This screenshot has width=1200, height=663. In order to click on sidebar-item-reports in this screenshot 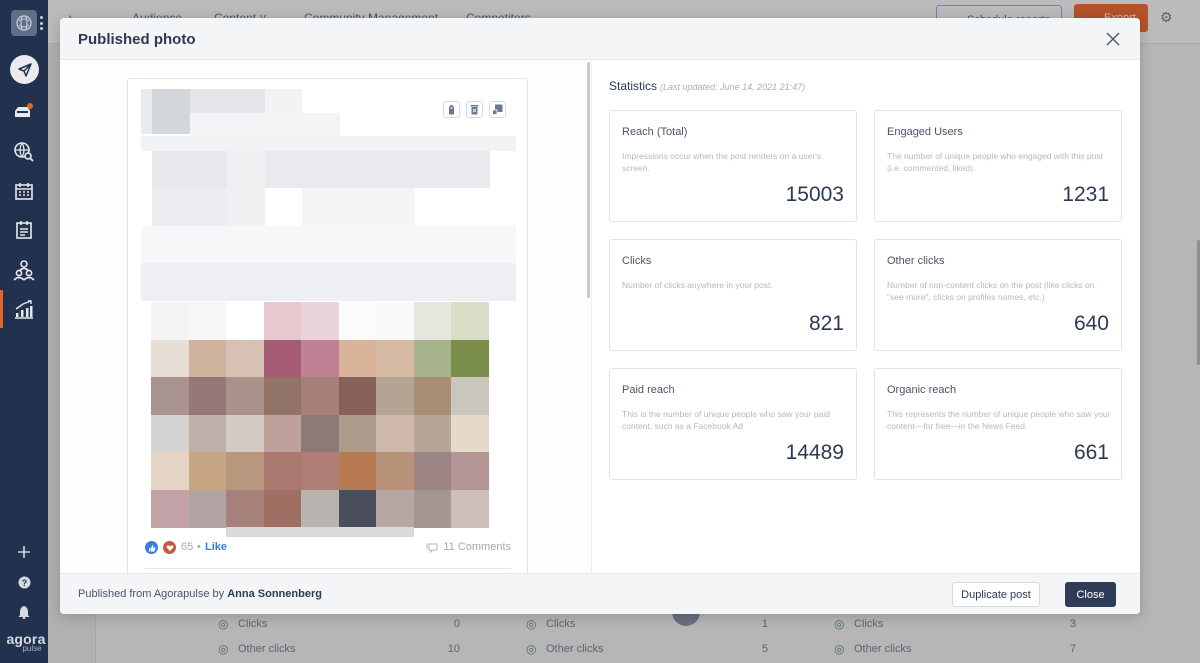, I will do `click(24, 309)`.